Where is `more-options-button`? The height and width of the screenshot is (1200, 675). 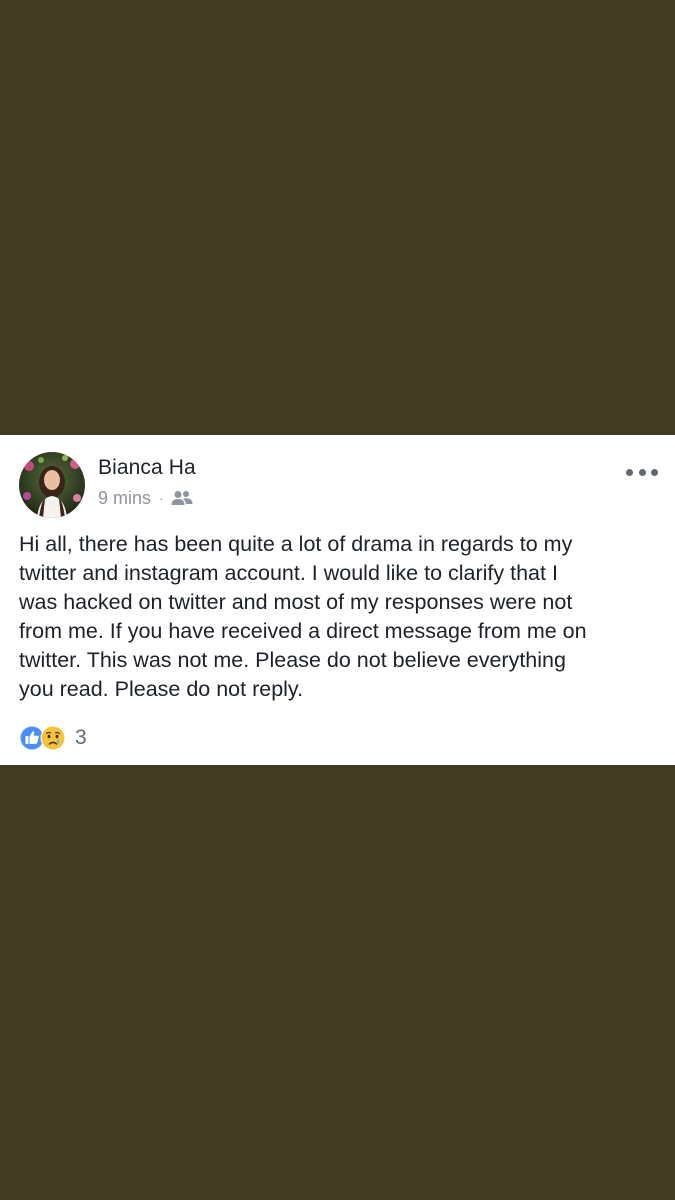 more-options-button is located at coordinates (642, 472).